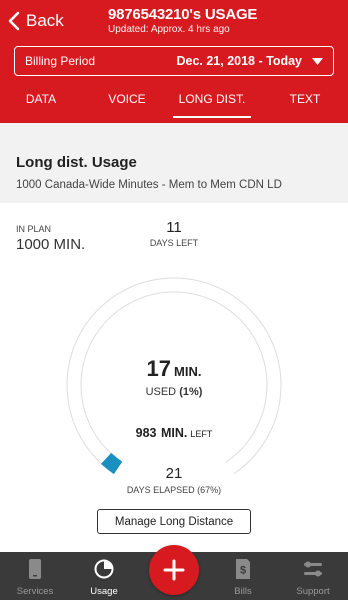 The width and height of the screenshot is (348, 600). I want to click on phone-icon, so click(35, 569).